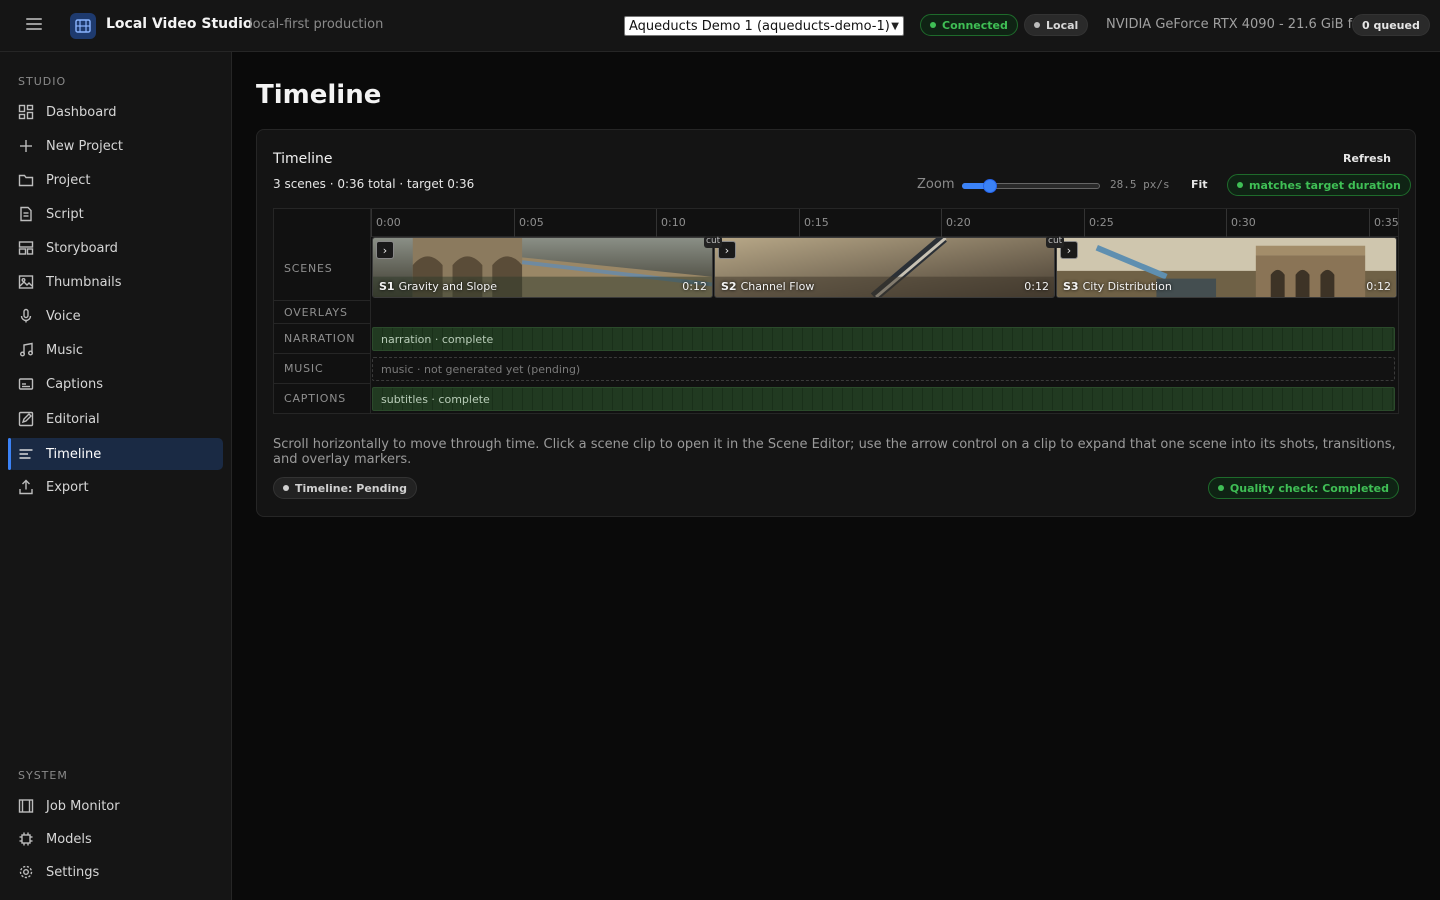 The width and height of the screenshot is (1440, 900). I want to click on zoom-value: 28.5 px/s, so click(1140, 184).